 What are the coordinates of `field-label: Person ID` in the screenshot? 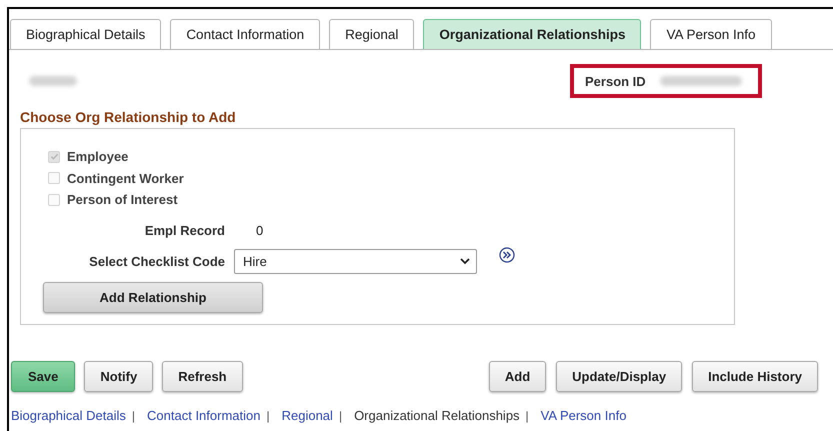 It's located at (615, 81).